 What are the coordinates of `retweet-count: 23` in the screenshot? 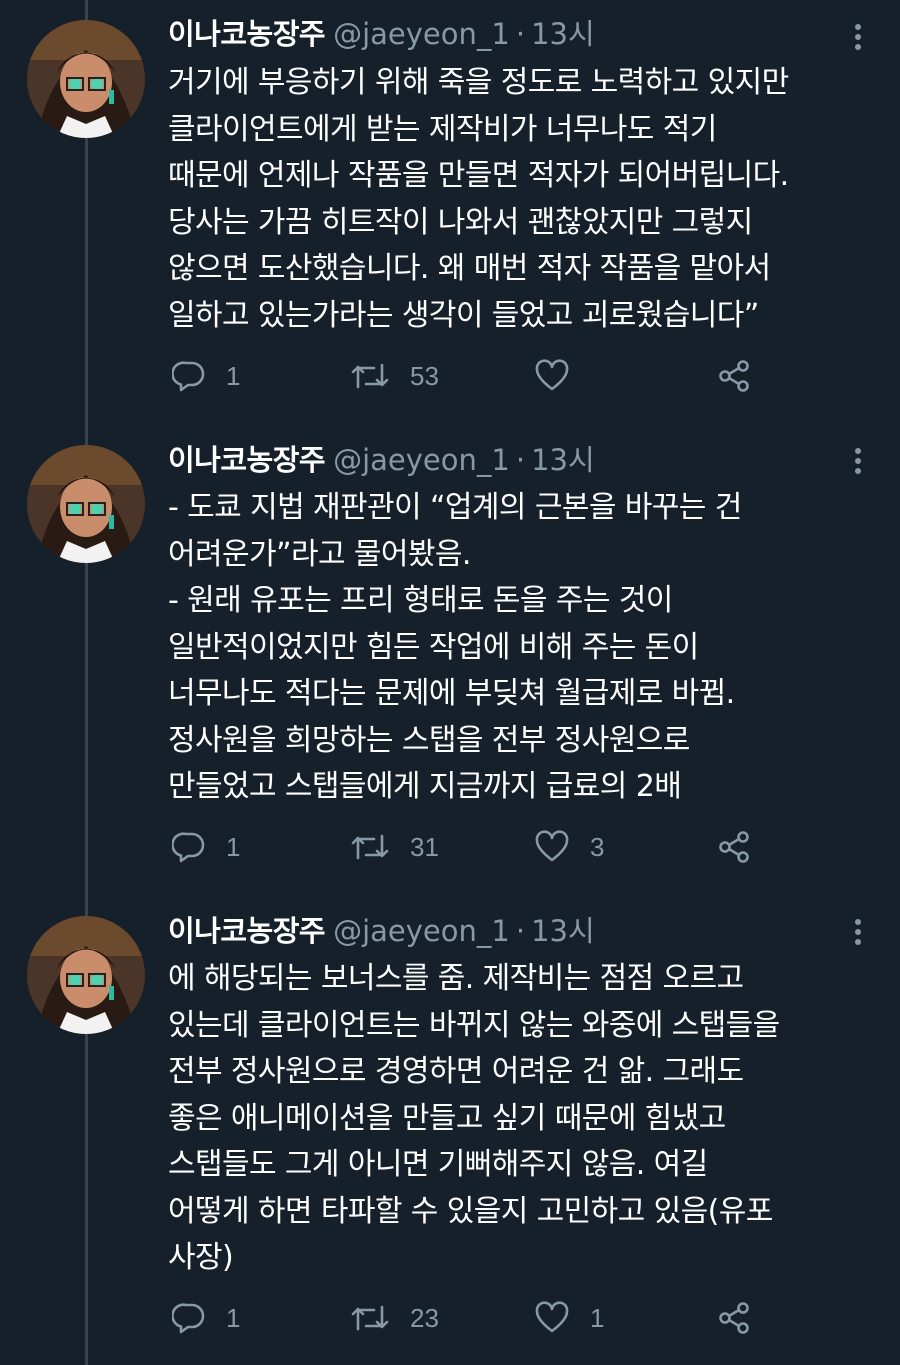 It's located at (424, 1317).